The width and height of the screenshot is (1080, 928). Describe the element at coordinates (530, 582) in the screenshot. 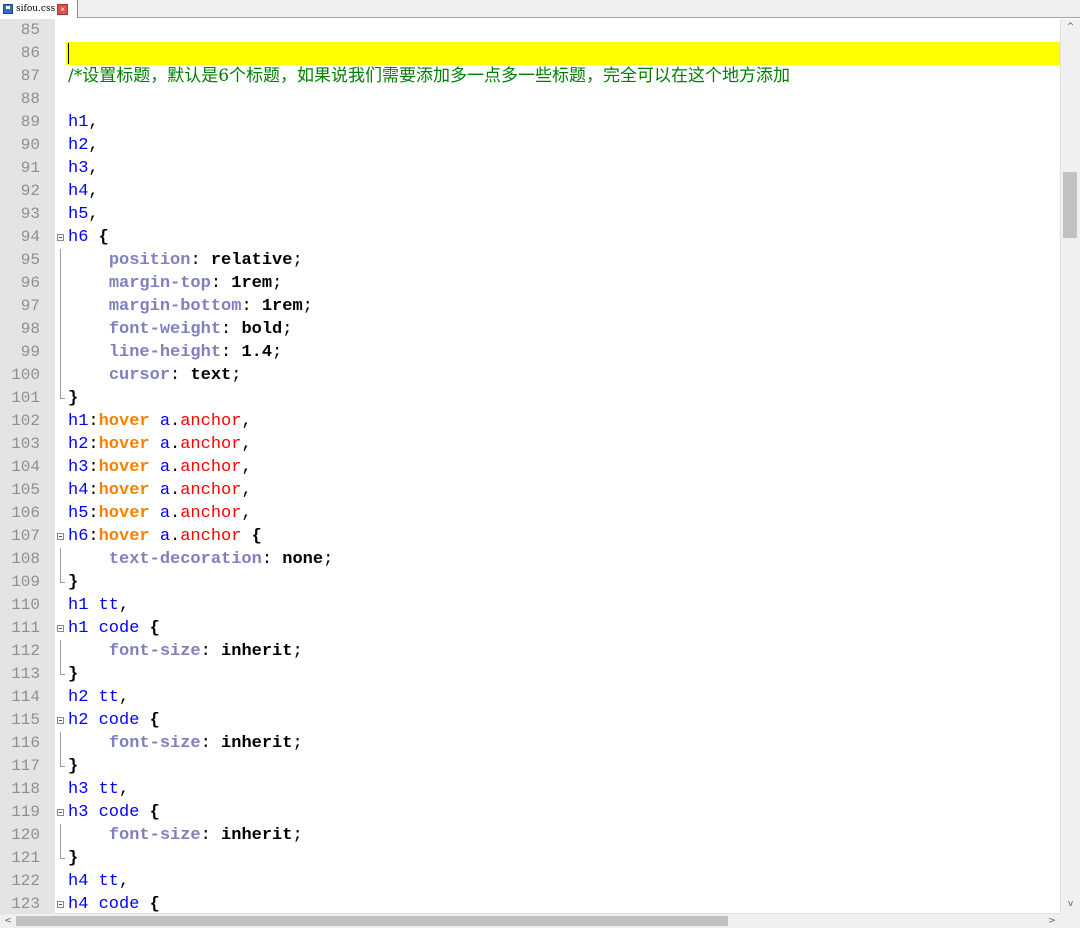

I see `code-line: 109}` at that location.